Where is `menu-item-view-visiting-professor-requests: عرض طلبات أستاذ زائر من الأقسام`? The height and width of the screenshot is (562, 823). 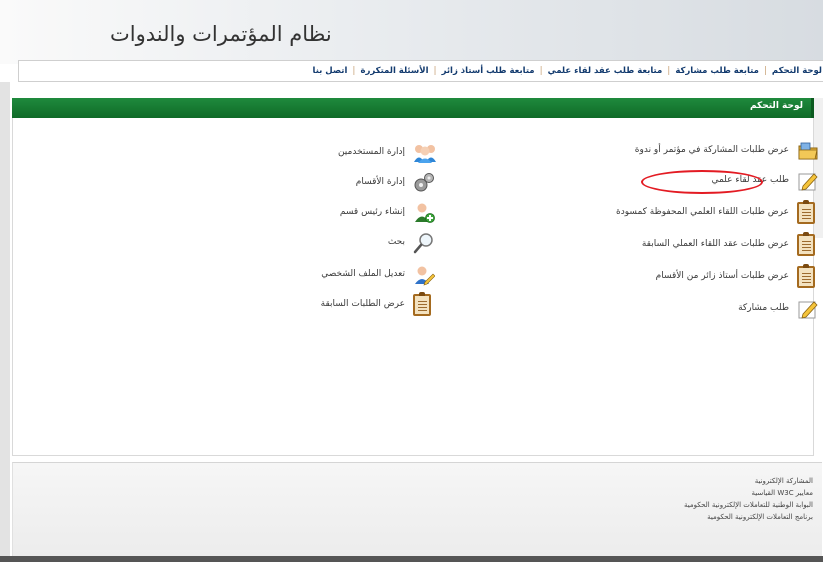
menu-item-view-visiting-professor-requests: عرض طلبات أستاذ زائر من الأقسام is located at coordinates (736, 276).